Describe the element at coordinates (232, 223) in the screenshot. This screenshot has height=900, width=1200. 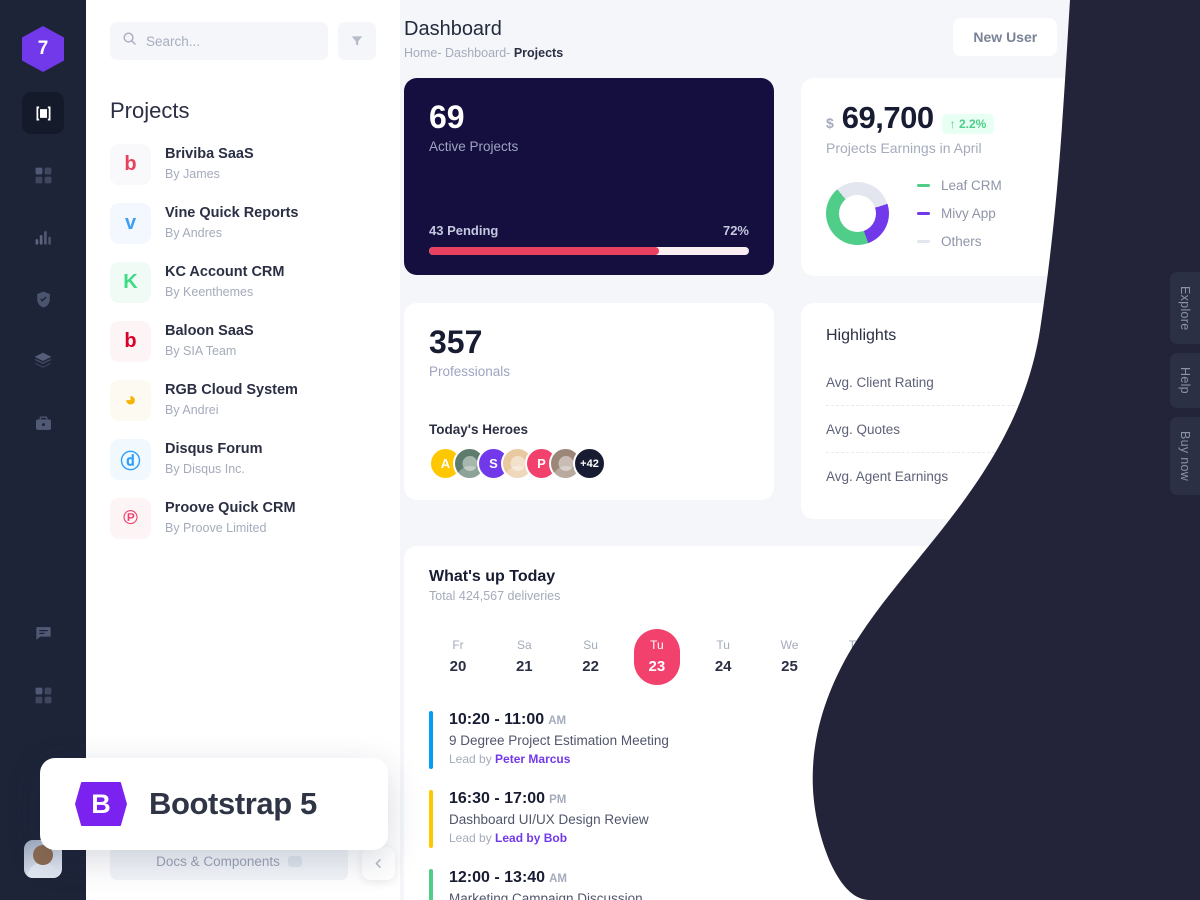
I see `project-text: Vine Quick Reports By Andres` at that location.